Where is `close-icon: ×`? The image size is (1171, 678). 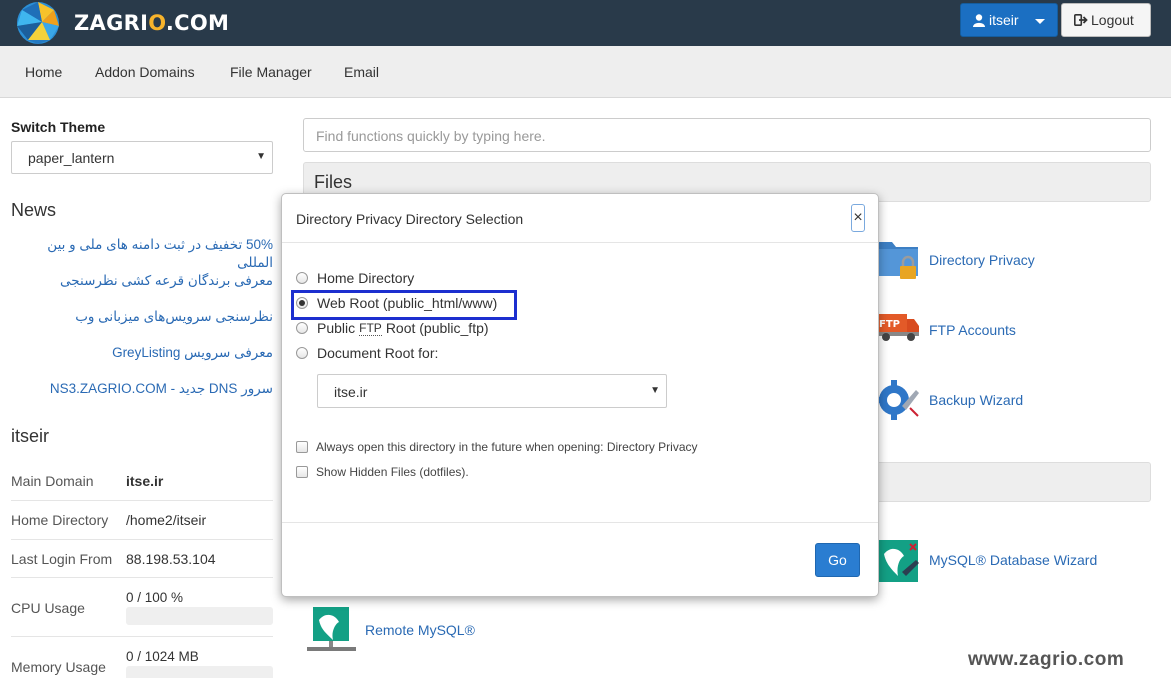 close-icon: × is located at coordinates (858, 217).